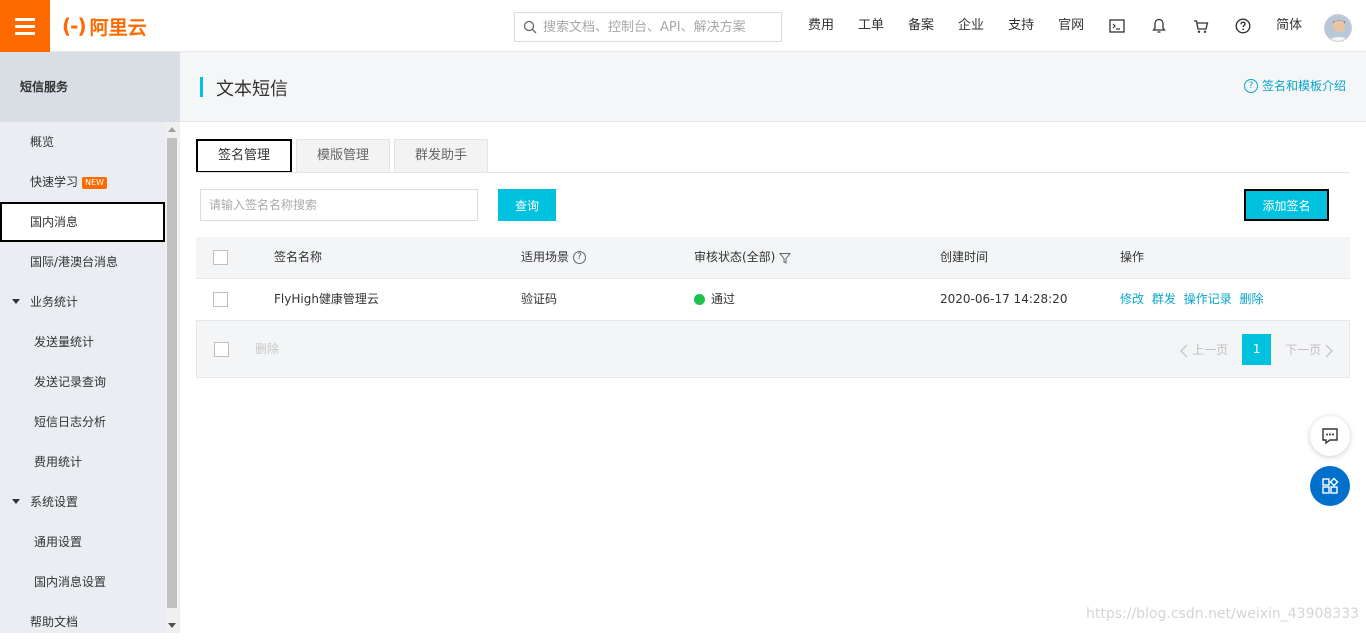 The width and height of the screenshot is (1366, 642). I want to click on sidebar-item-international-messages: 国际/港澳台消息, so click(82, 262).